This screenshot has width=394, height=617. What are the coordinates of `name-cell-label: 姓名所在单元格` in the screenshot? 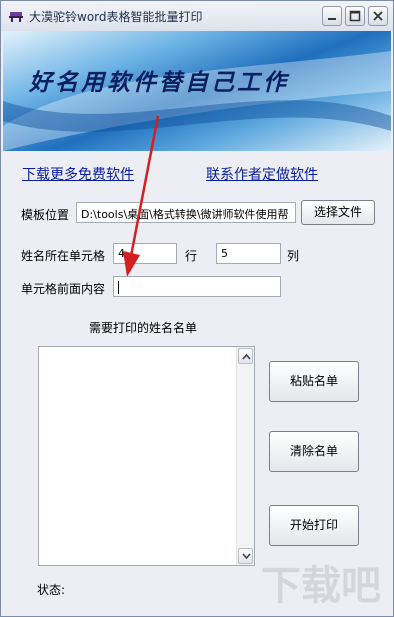 It's located at (63, 256).